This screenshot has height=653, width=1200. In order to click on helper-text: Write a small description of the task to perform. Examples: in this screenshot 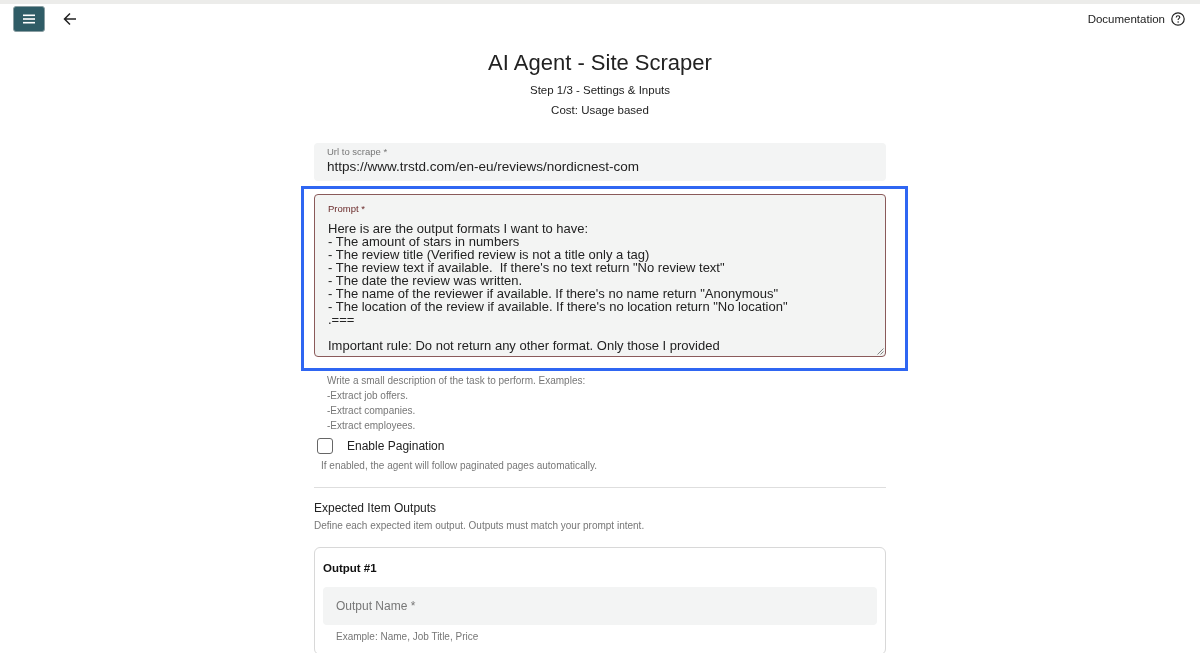, I will do `click(456, 381)`.